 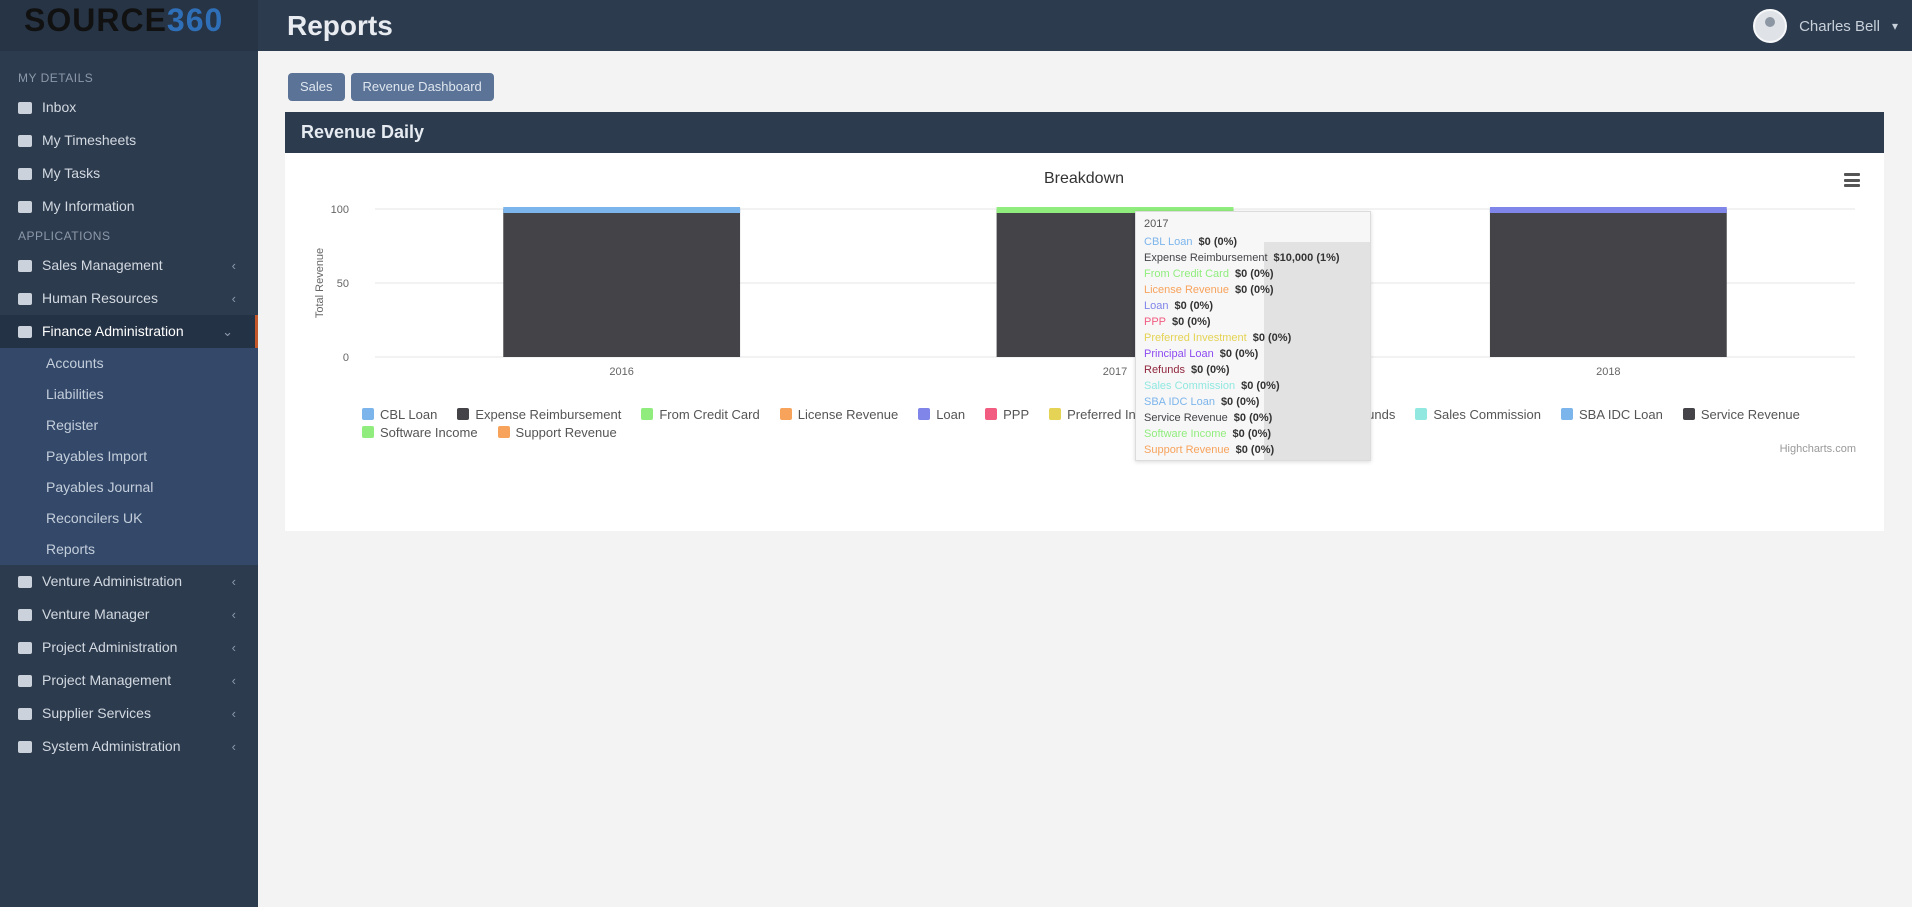 I want to click on app-logo: SOURCE360, so click(x=129, y=25).